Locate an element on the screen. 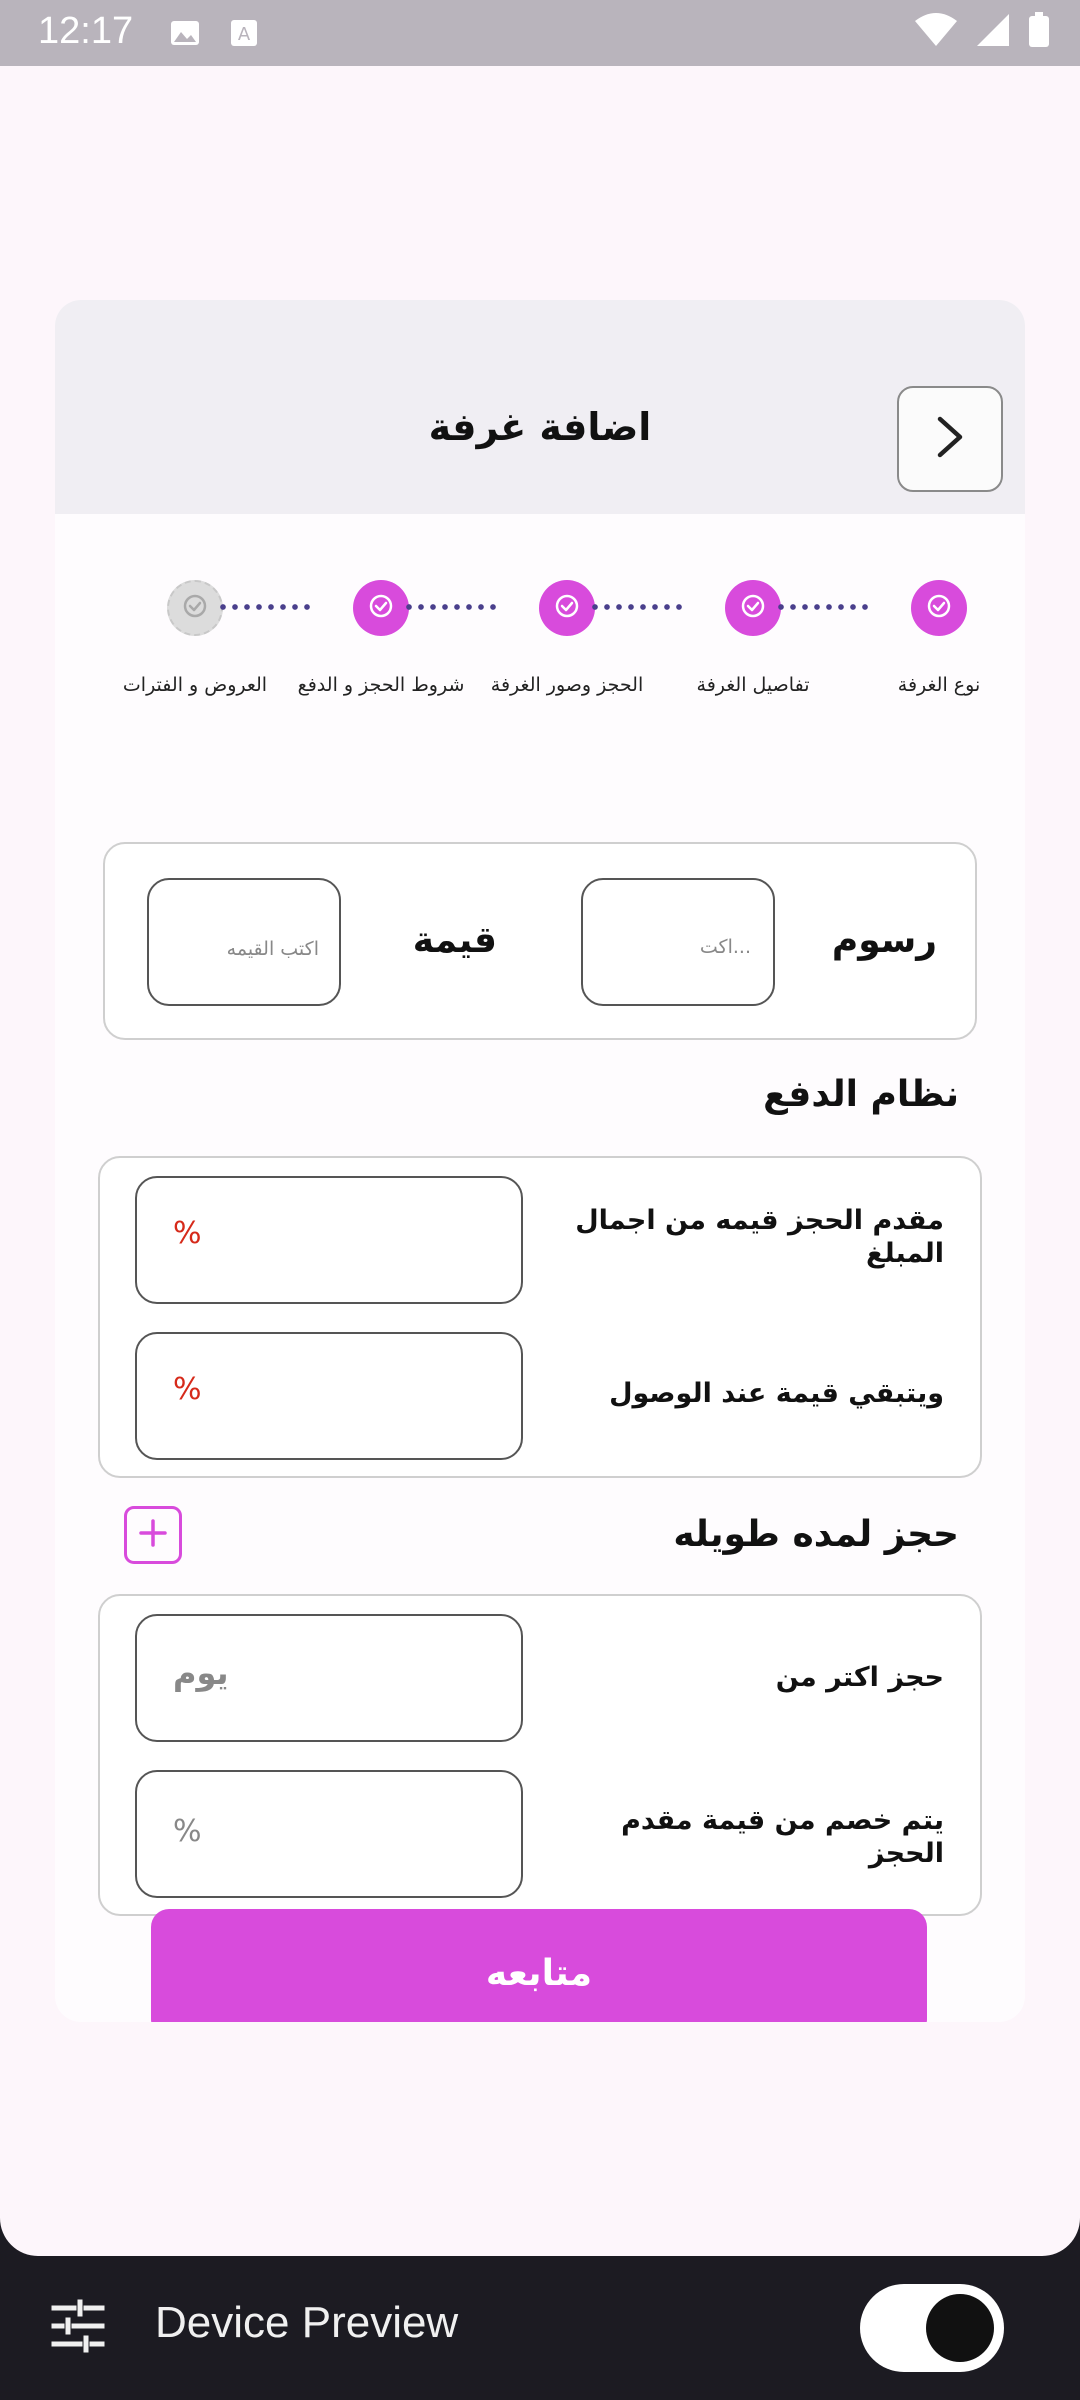 Image resolution: width=1080 pixels, height=2400 pixels. payment-title: نظام الدفع is located at coordinates (861, 1094).